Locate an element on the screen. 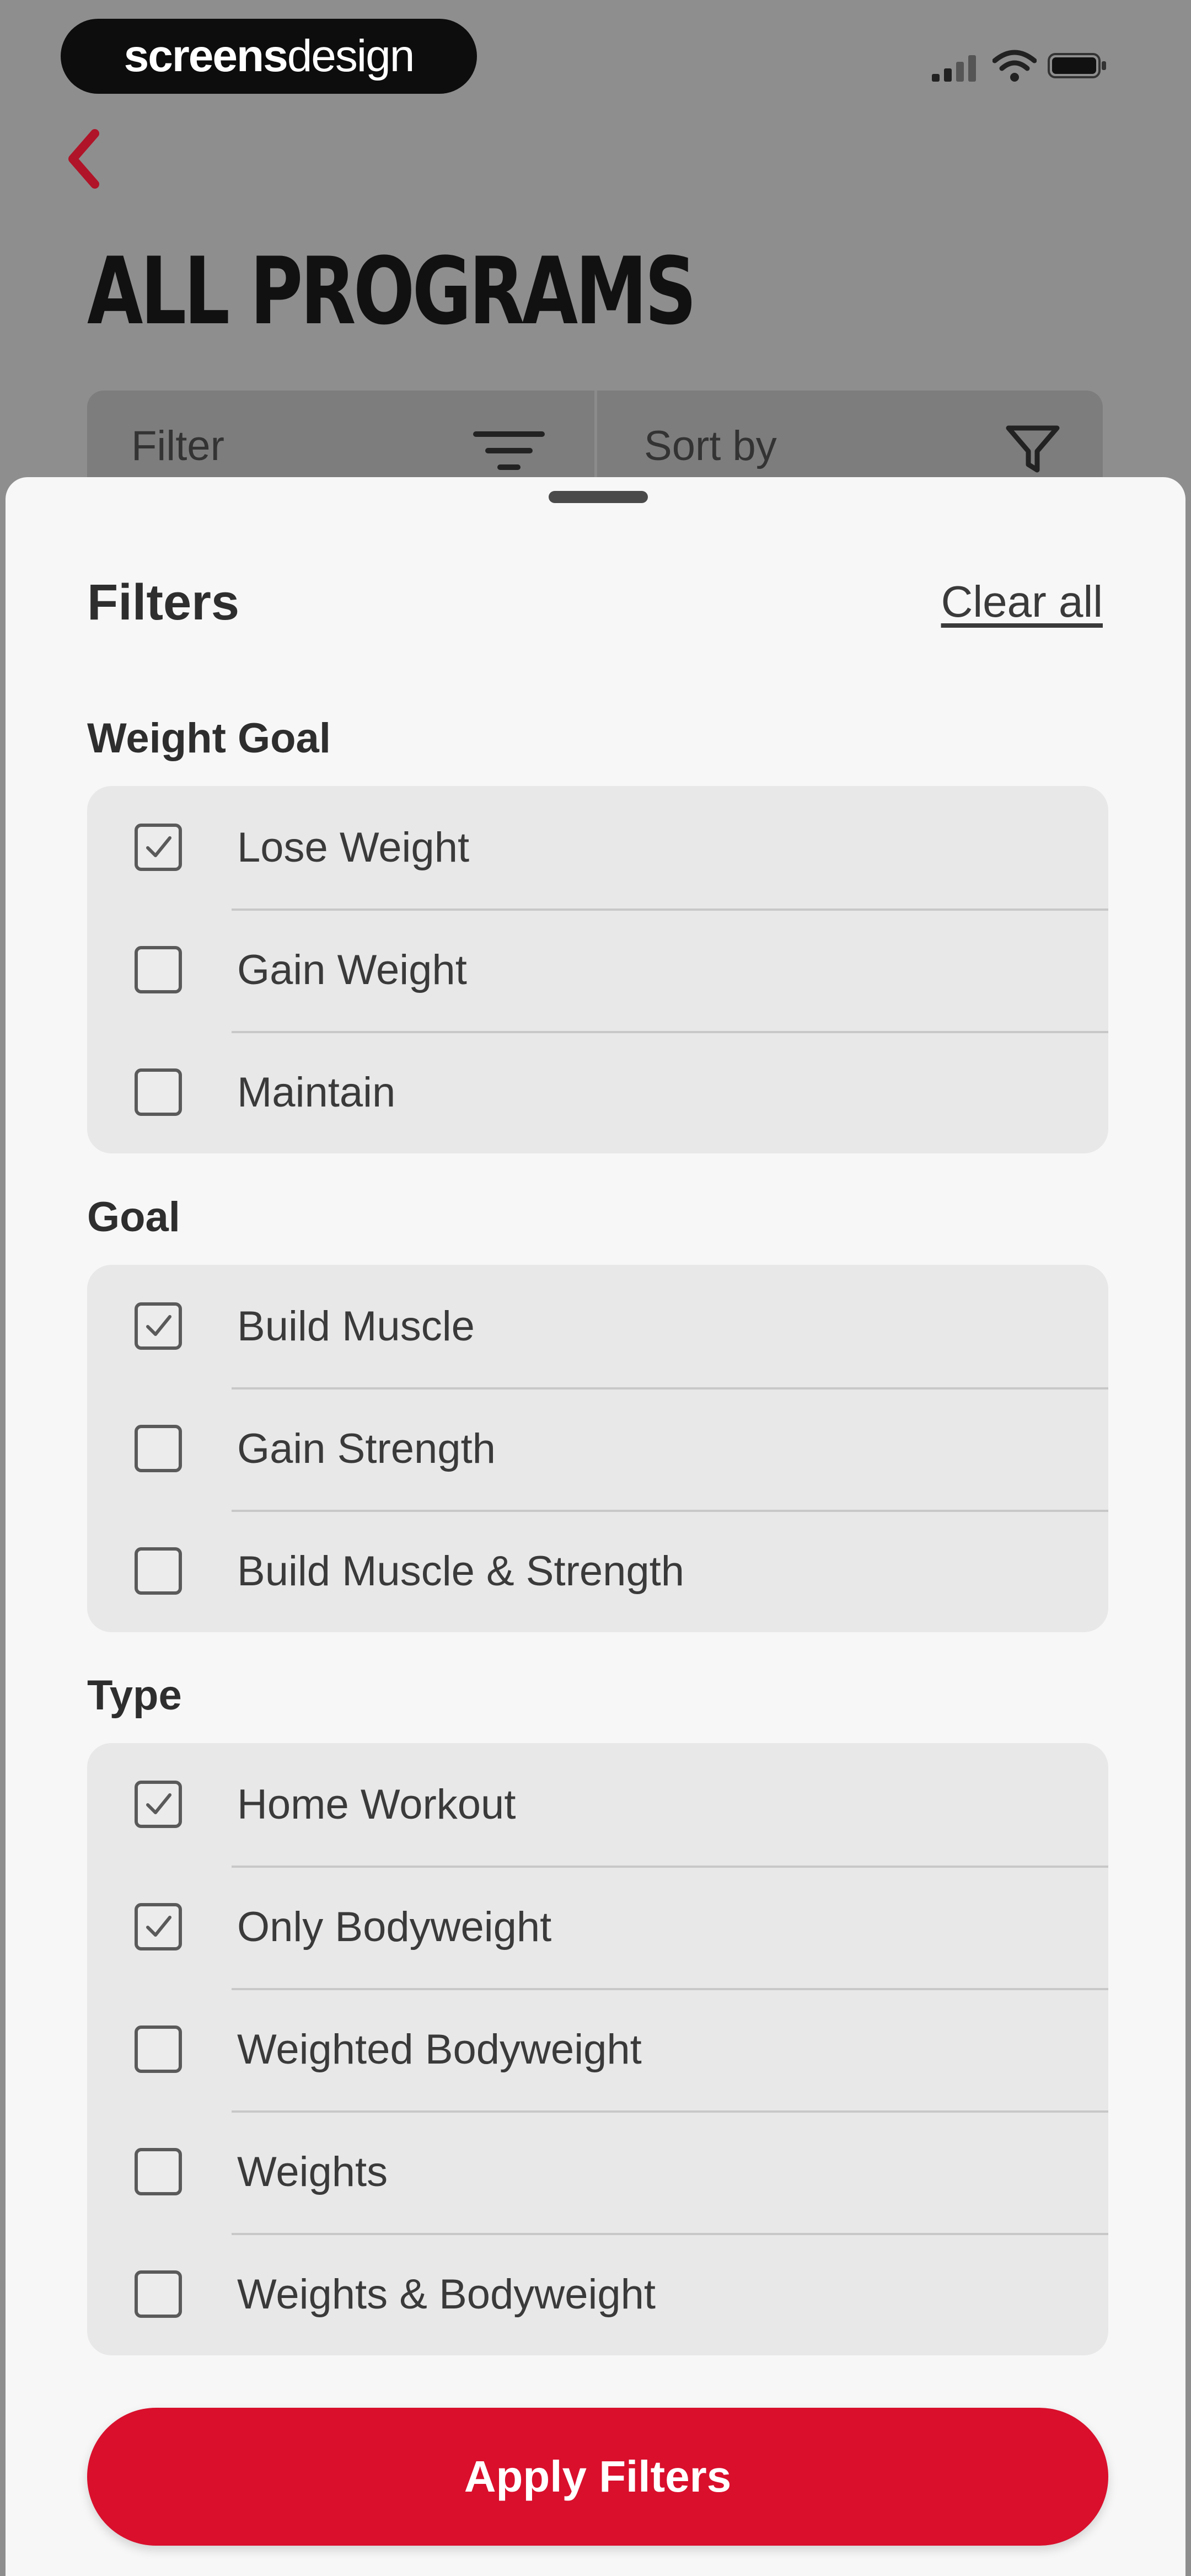 This screenshot has width=1191, height=2576. section-title-type: Type is located at coordinates (134, 1695).